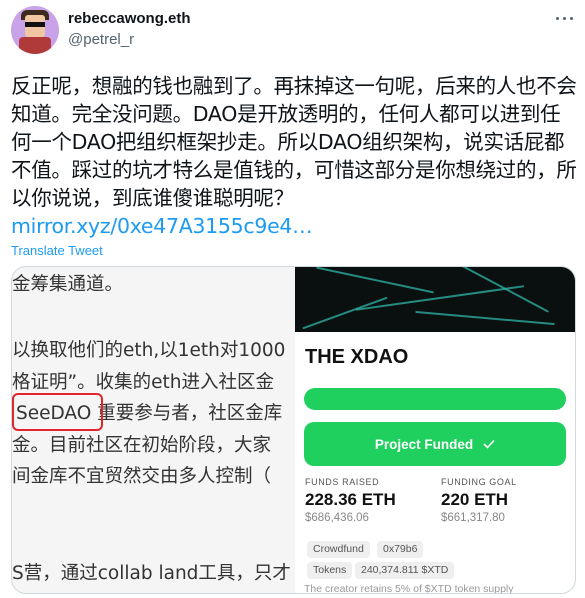 This screenshot has width=585, height=598. I want to click on avatar, so click(35, 30).